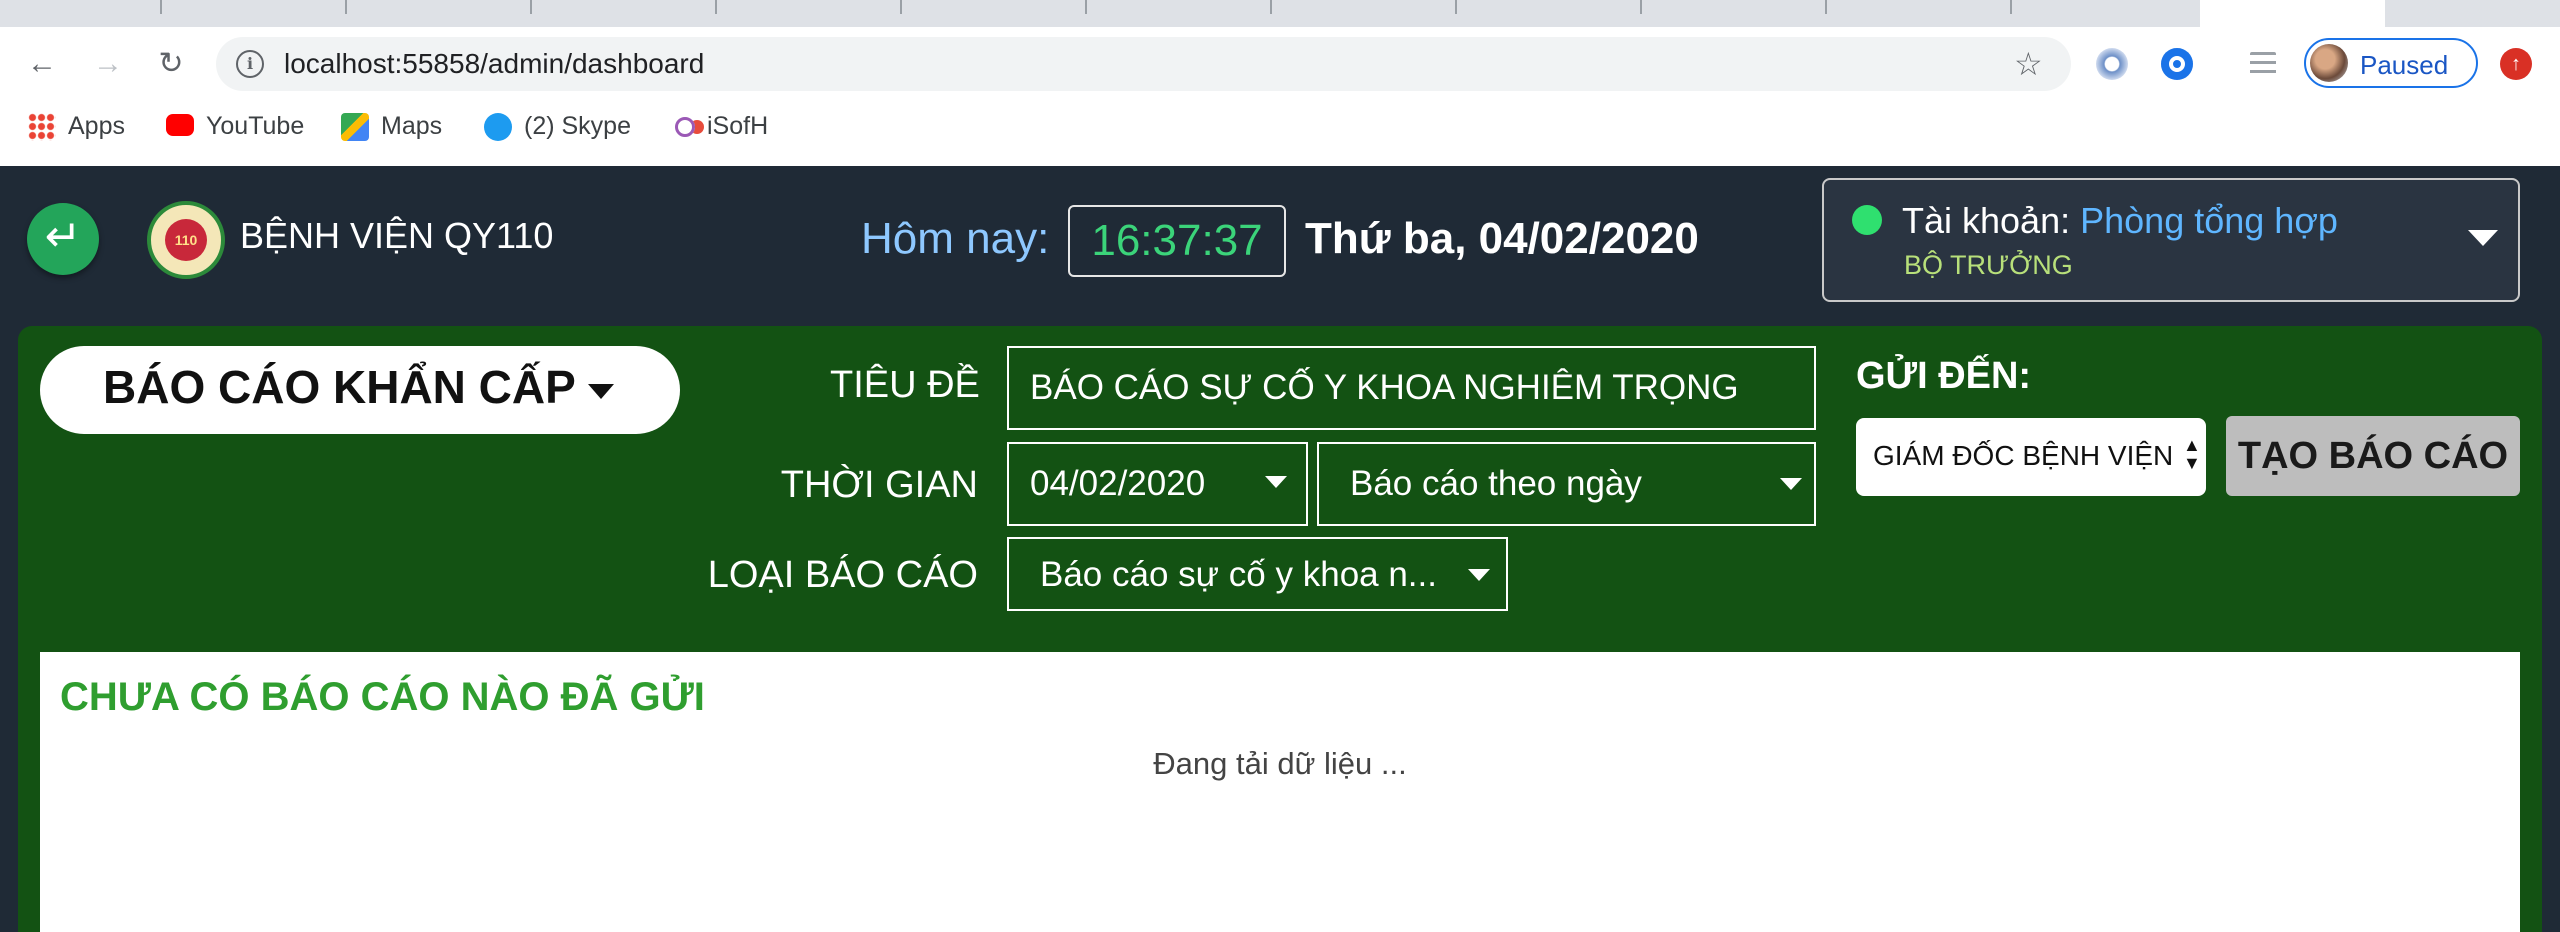 This screenshot has height=932, width=2560. I want to click on title-input-value: BÁO CÁO SỰ CỐ Y KHOA NGHIÊM TRỌNG, so click(1384, 388).